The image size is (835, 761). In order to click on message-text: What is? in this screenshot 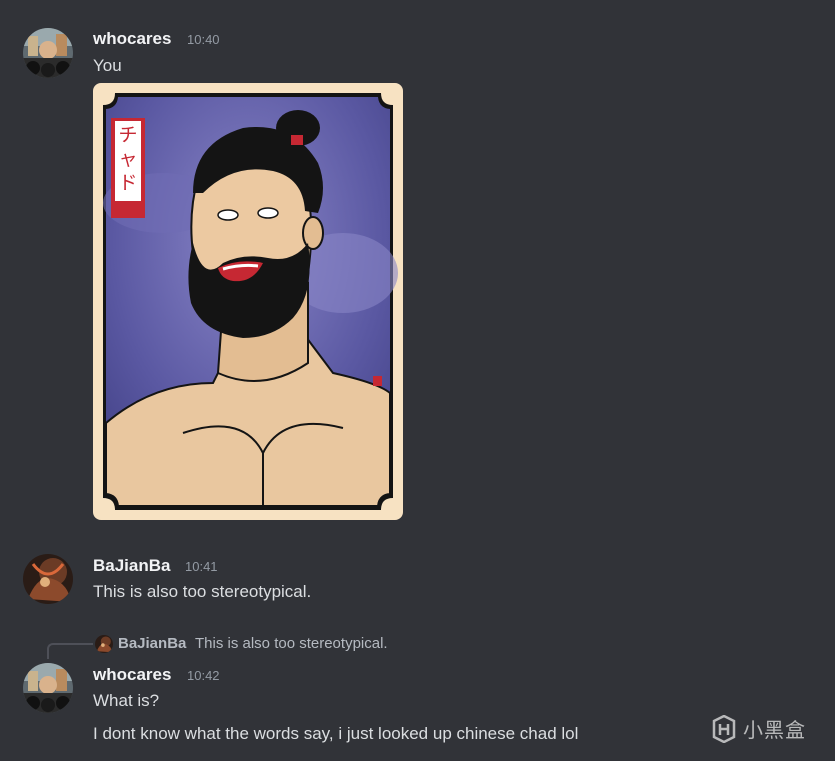, I will do `click(126, 700)`.